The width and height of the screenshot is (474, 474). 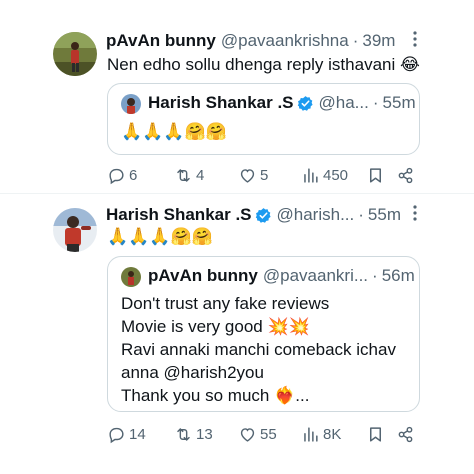 I want to click on quote-tweet: Harish Shankar .S @ha... · 55m 🙏🙏🙏🤗🤗, so click(x=263, y=119).